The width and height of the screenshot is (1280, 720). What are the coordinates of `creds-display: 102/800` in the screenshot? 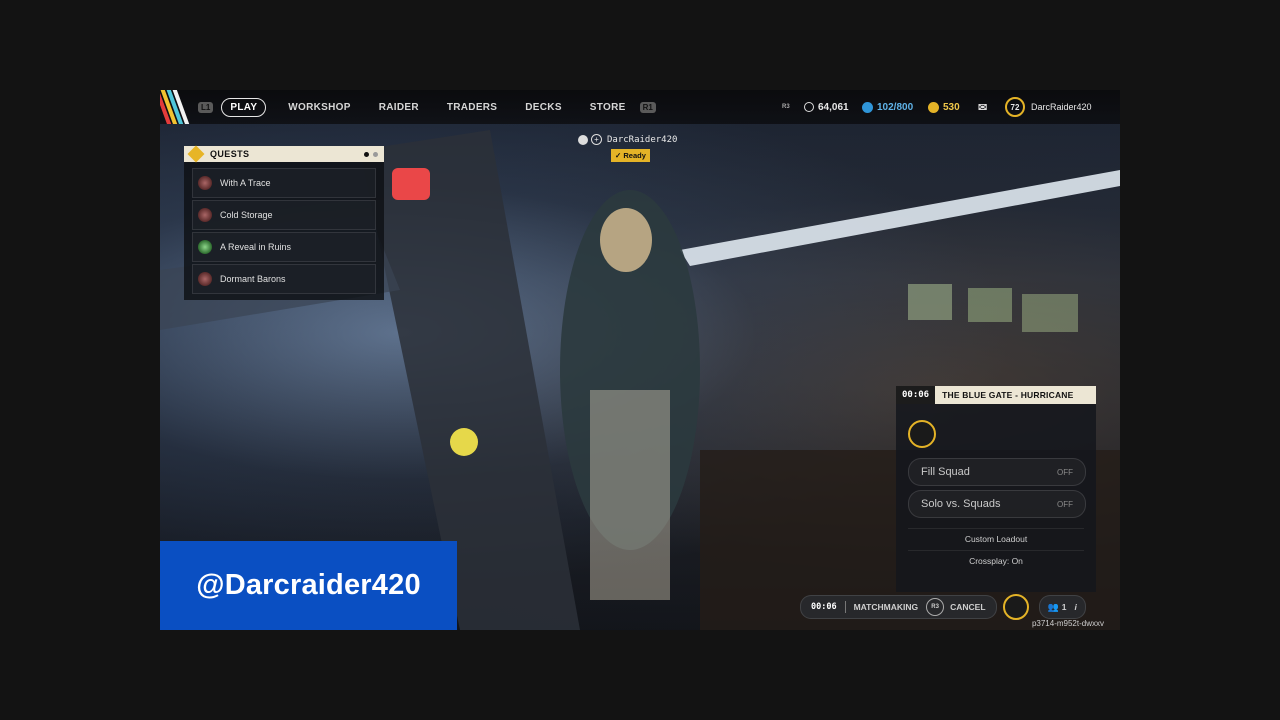 It's located at (887, 107).